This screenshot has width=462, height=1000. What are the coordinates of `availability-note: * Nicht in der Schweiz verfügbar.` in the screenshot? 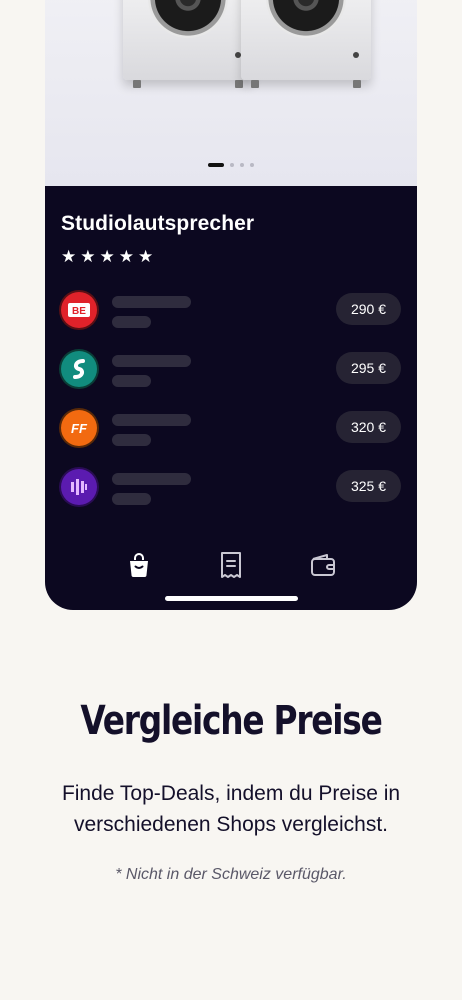 It's located at (231, 874).